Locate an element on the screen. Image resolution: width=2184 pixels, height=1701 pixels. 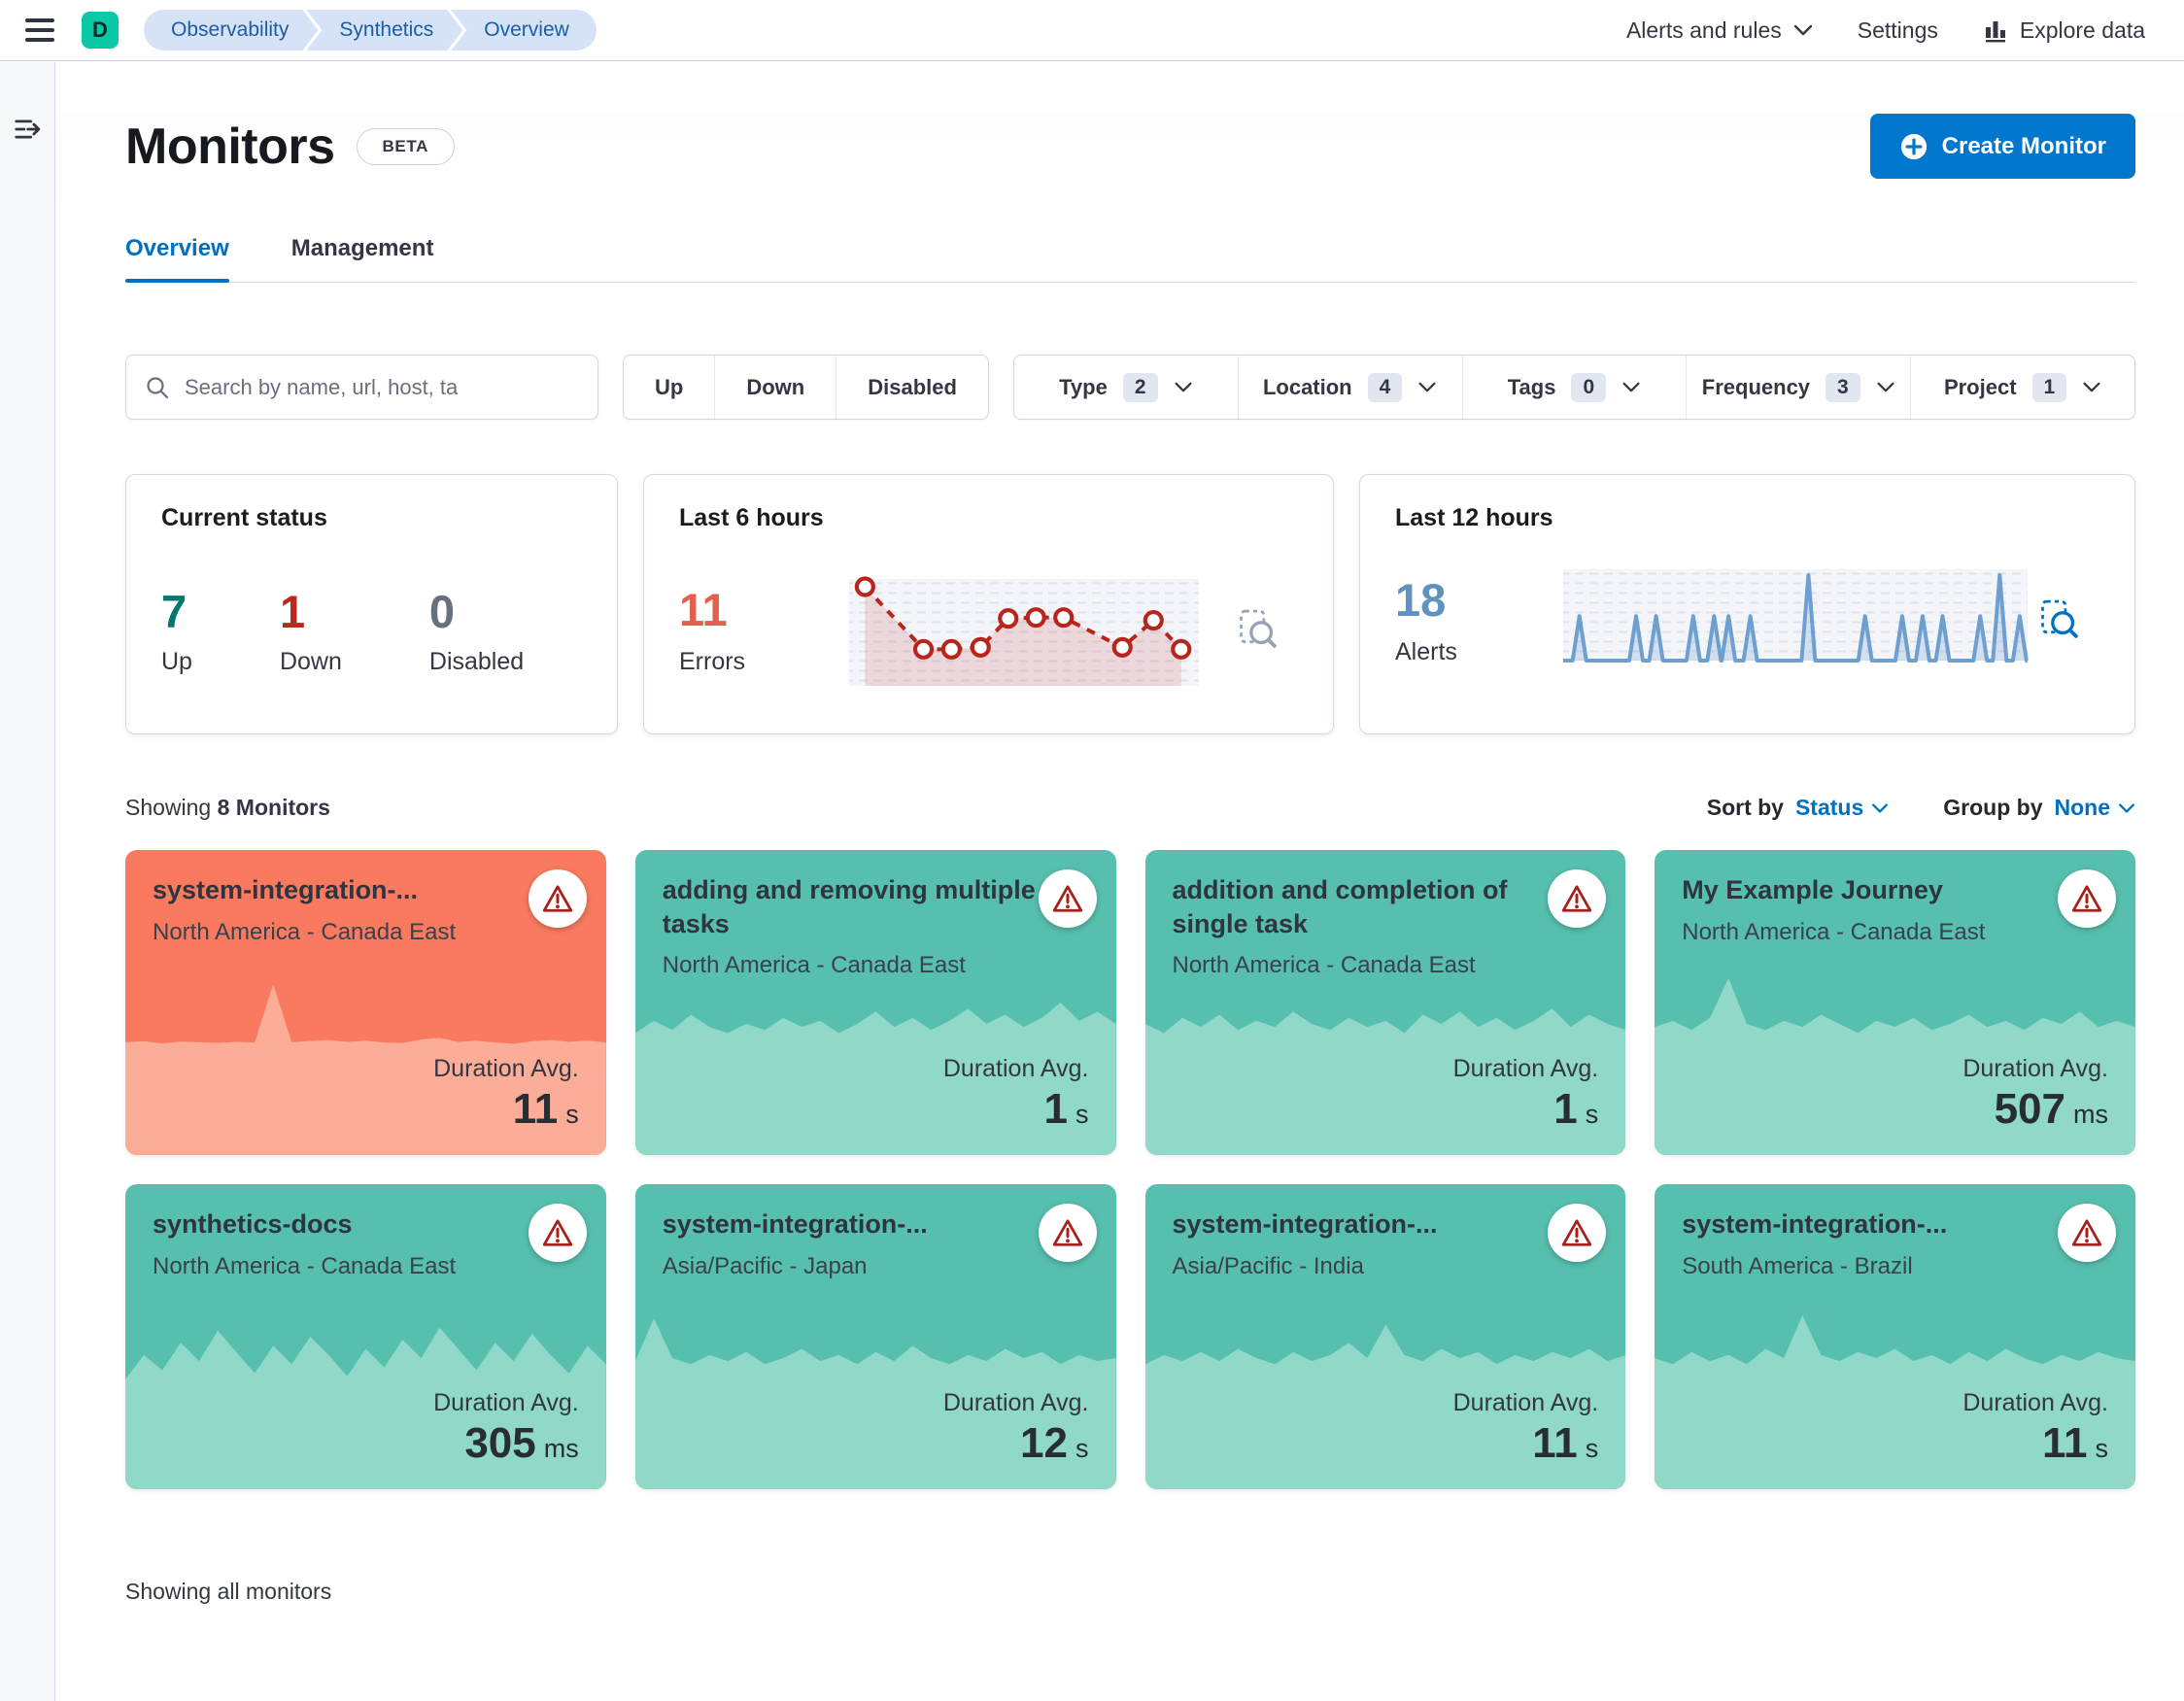
showing-all-monitors-text: Showing all monitors is located at coordinates (228, 1591).